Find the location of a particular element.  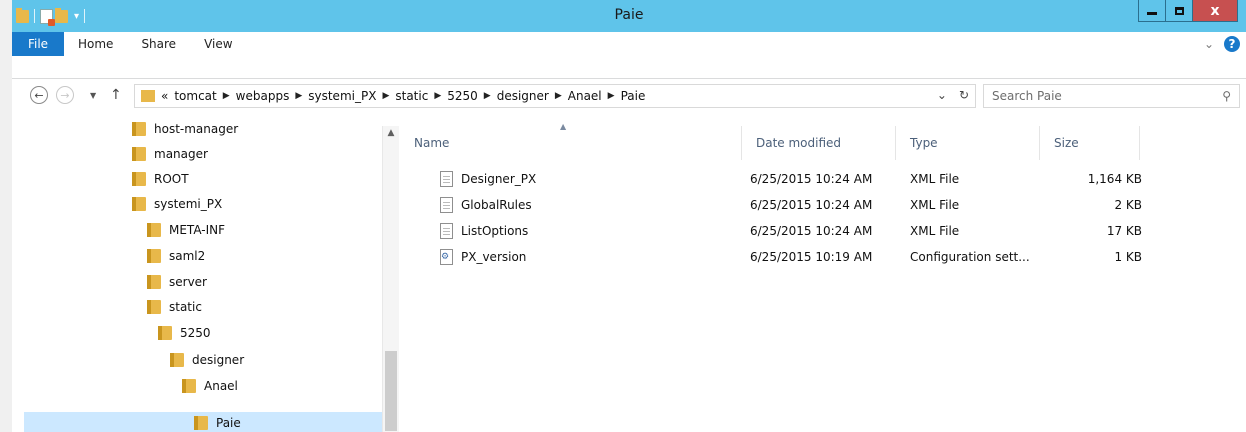

address-history-icon: ⌄ is located at coordinates (942, 95).